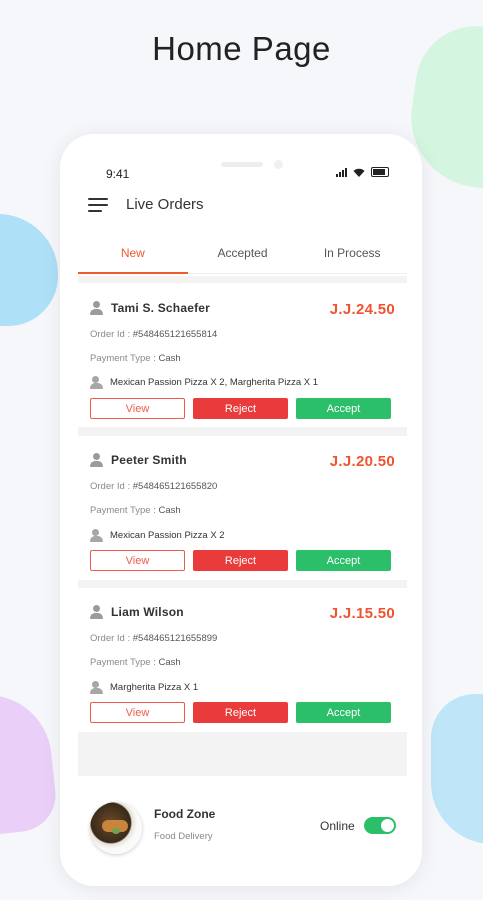  What do you see at coordinates (116, 828) in the screenshot?
I see `shop-avatar` at bounding box center [116, 828].